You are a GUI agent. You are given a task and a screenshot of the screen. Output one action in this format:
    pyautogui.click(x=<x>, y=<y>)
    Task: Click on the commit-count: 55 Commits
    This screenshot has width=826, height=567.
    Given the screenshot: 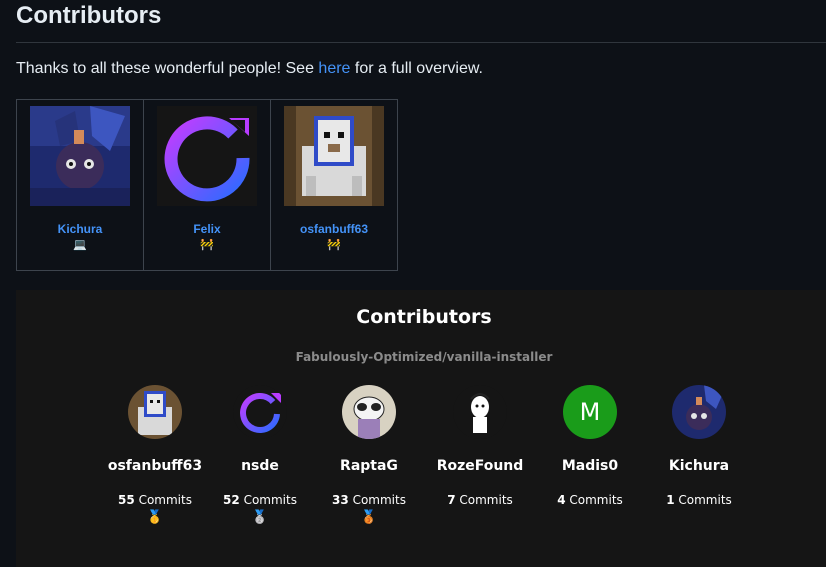 What is the action you would take?
    pyautogui.click(x=155, y=500)
    